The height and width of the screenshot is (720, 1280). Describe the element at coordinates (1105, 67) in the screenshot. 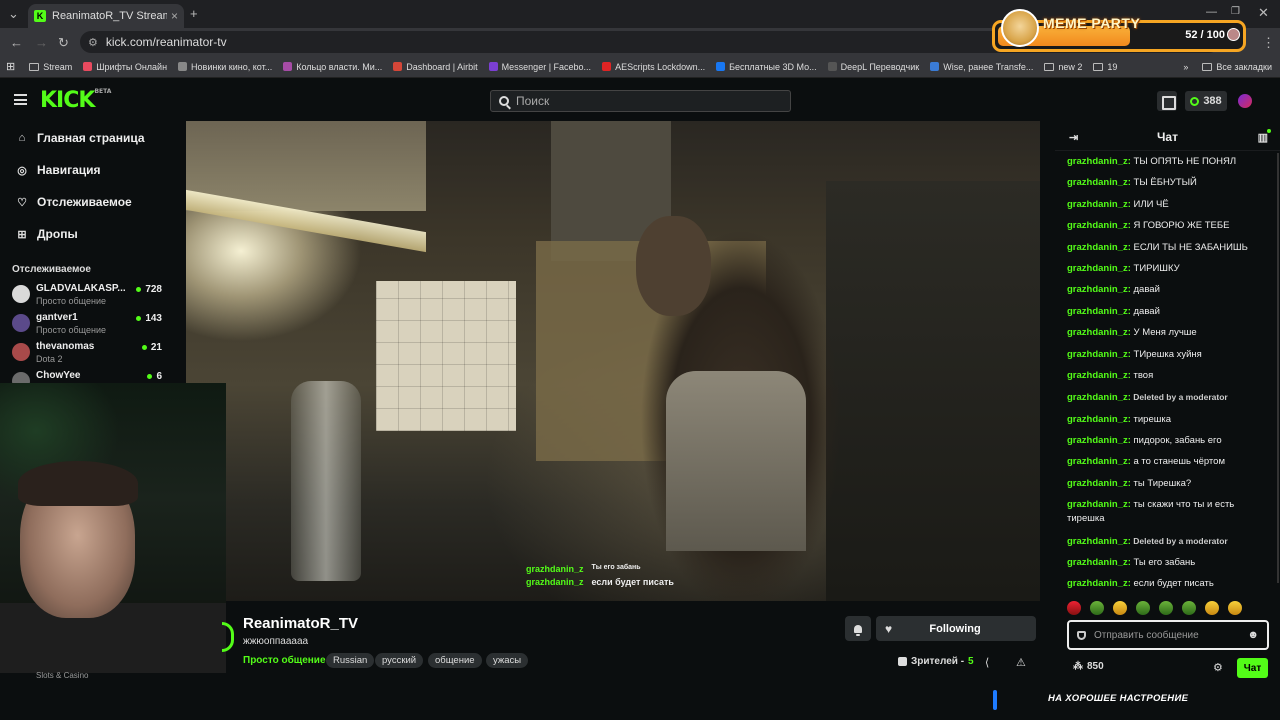

I see `bookmark-item: 19` at that location.